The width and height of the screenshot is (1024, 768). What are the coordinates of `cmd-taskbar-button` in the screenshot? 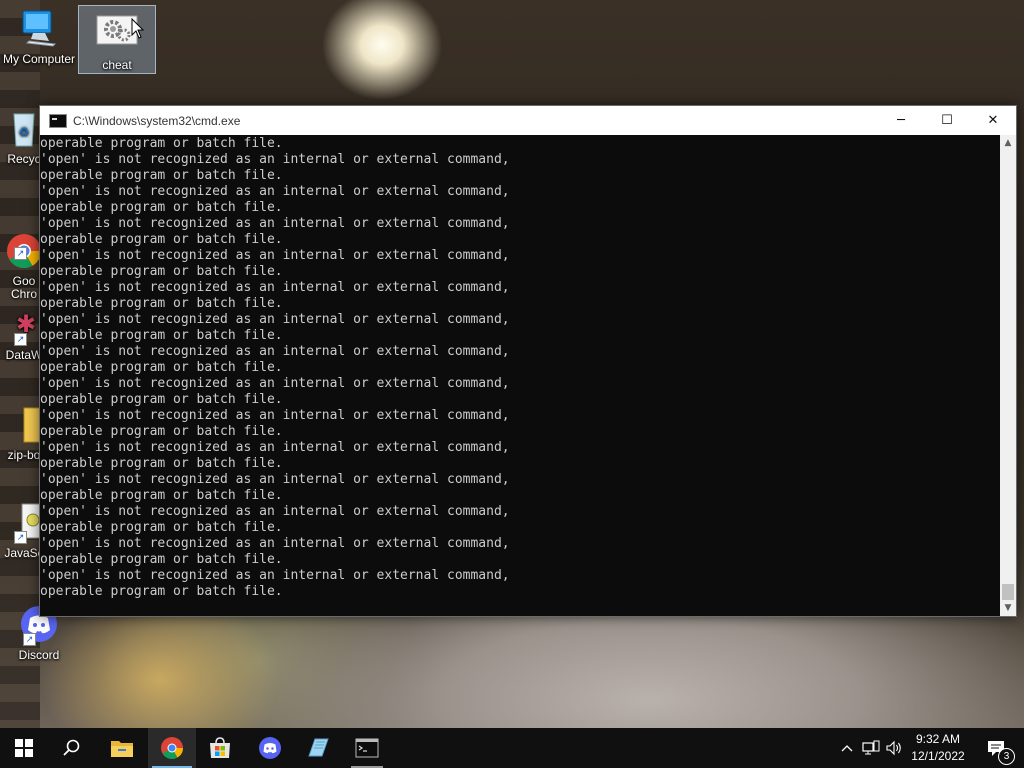 It's located at (367, 748).